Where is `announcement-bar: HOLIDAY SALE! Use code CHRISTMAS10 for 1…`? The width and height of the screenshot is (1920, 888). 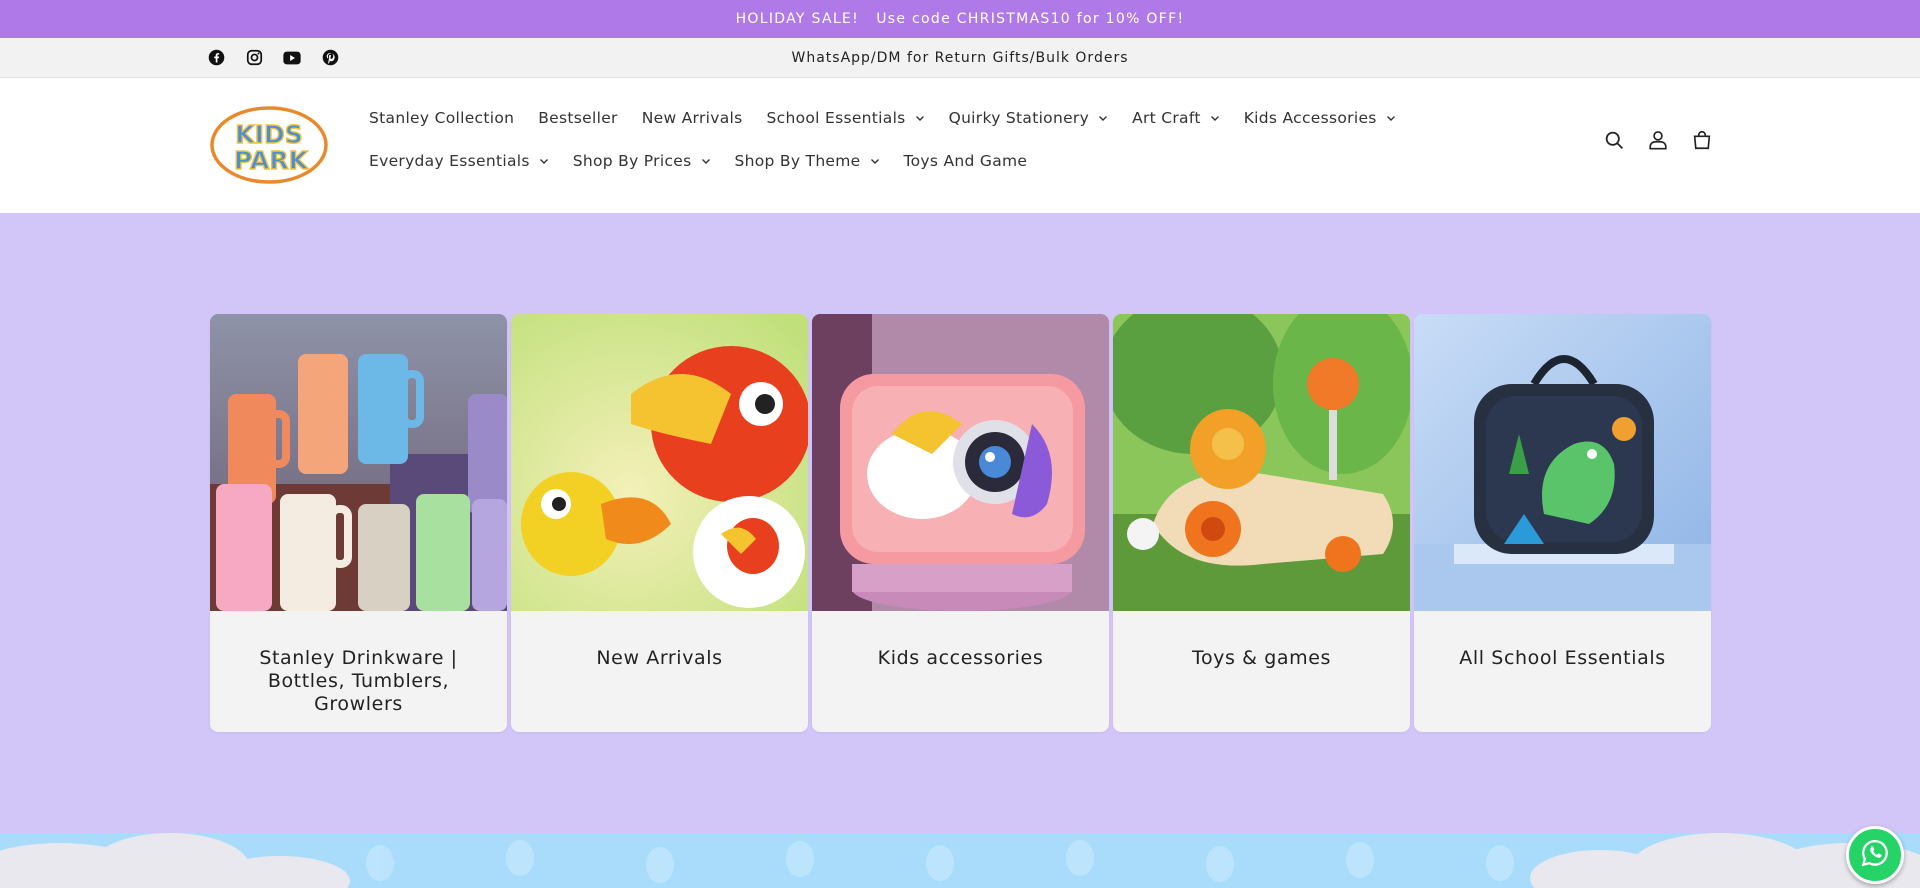 announcement-bar: HOLIDAY SALE! Use code CHRISTMAS10 for 1… is located at coordinates (960, 19).